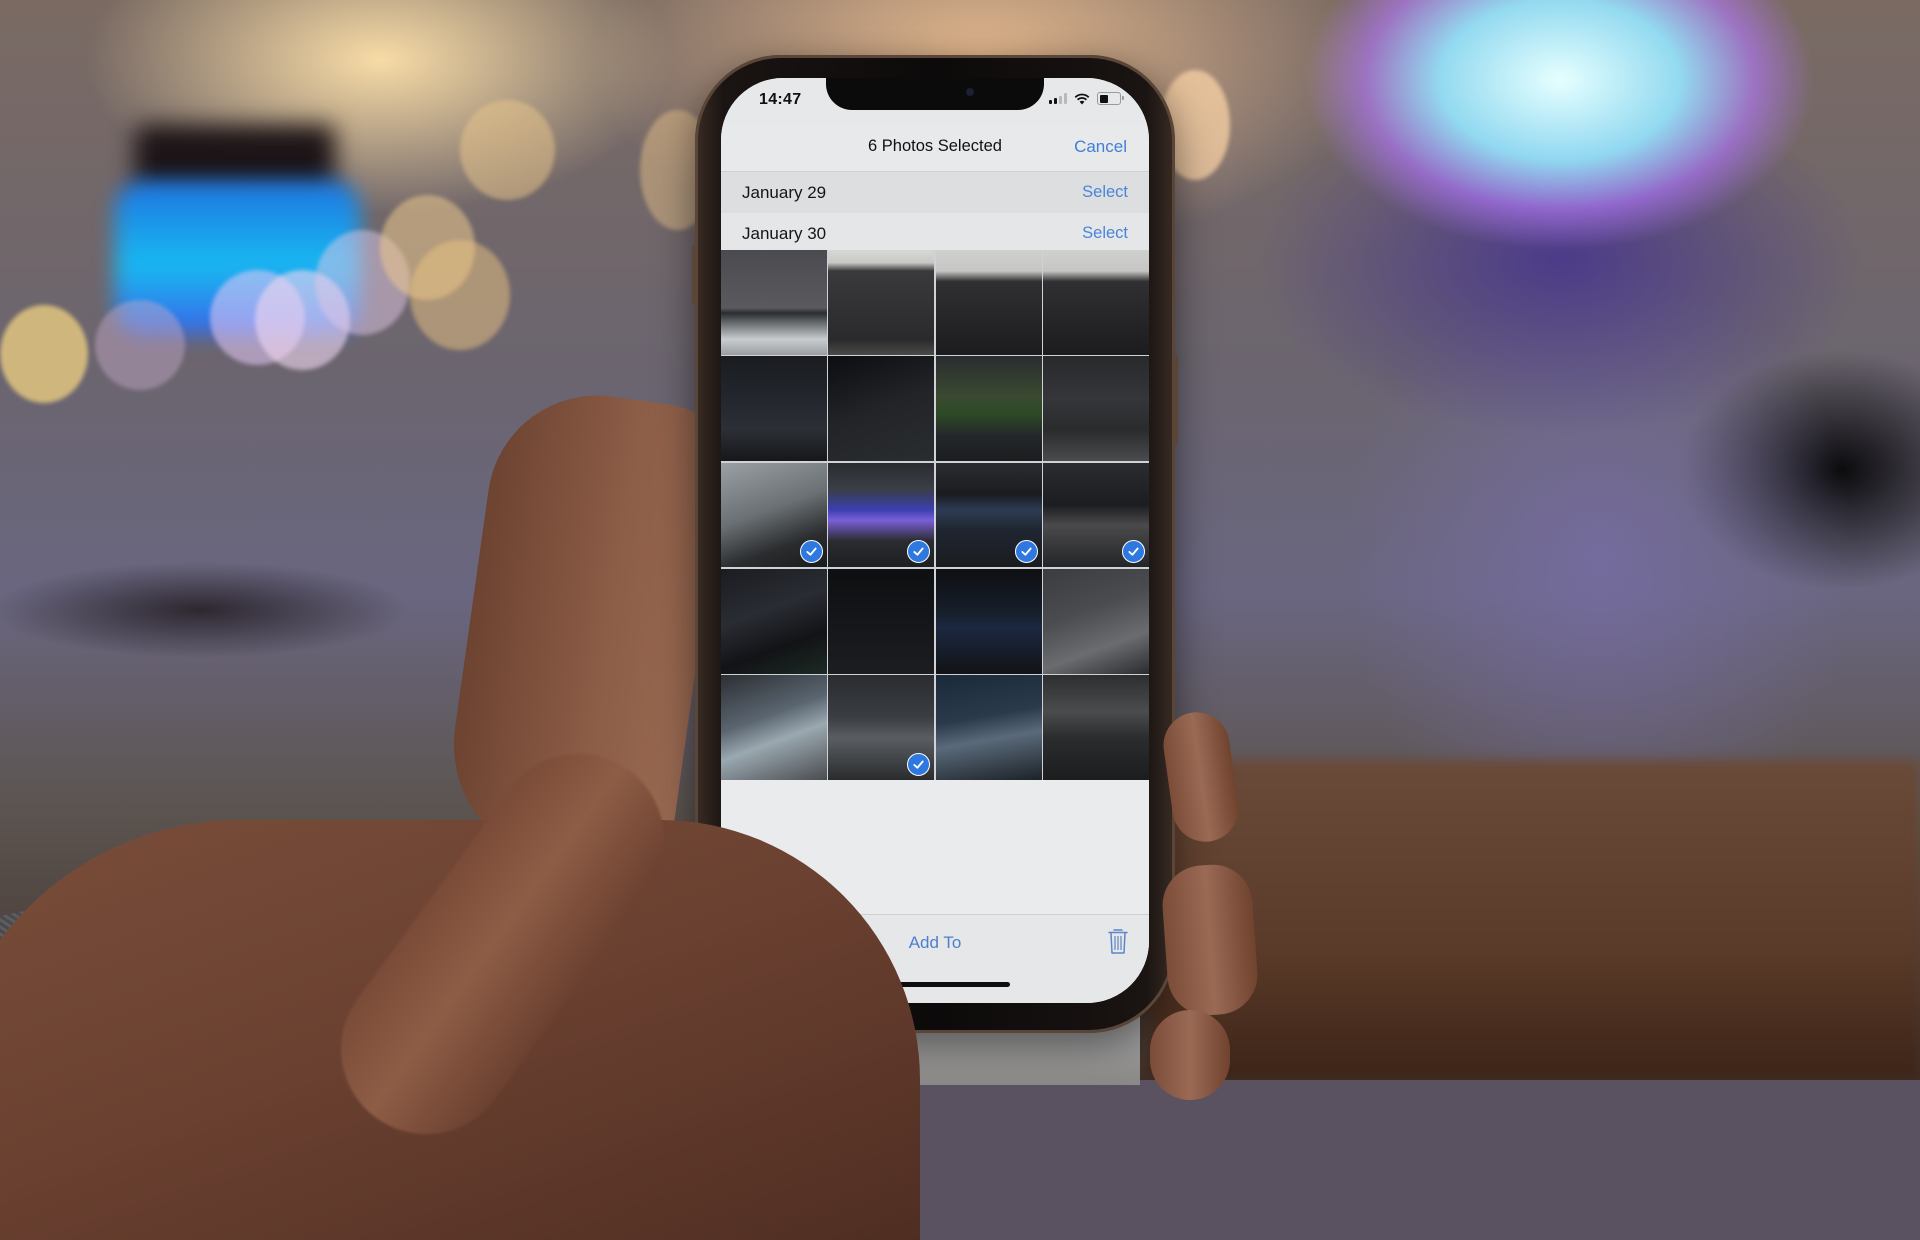 The height and width of the screenshot is (1240, 1920). I want to click on cellular-signal-icon, so click(1058, 98).